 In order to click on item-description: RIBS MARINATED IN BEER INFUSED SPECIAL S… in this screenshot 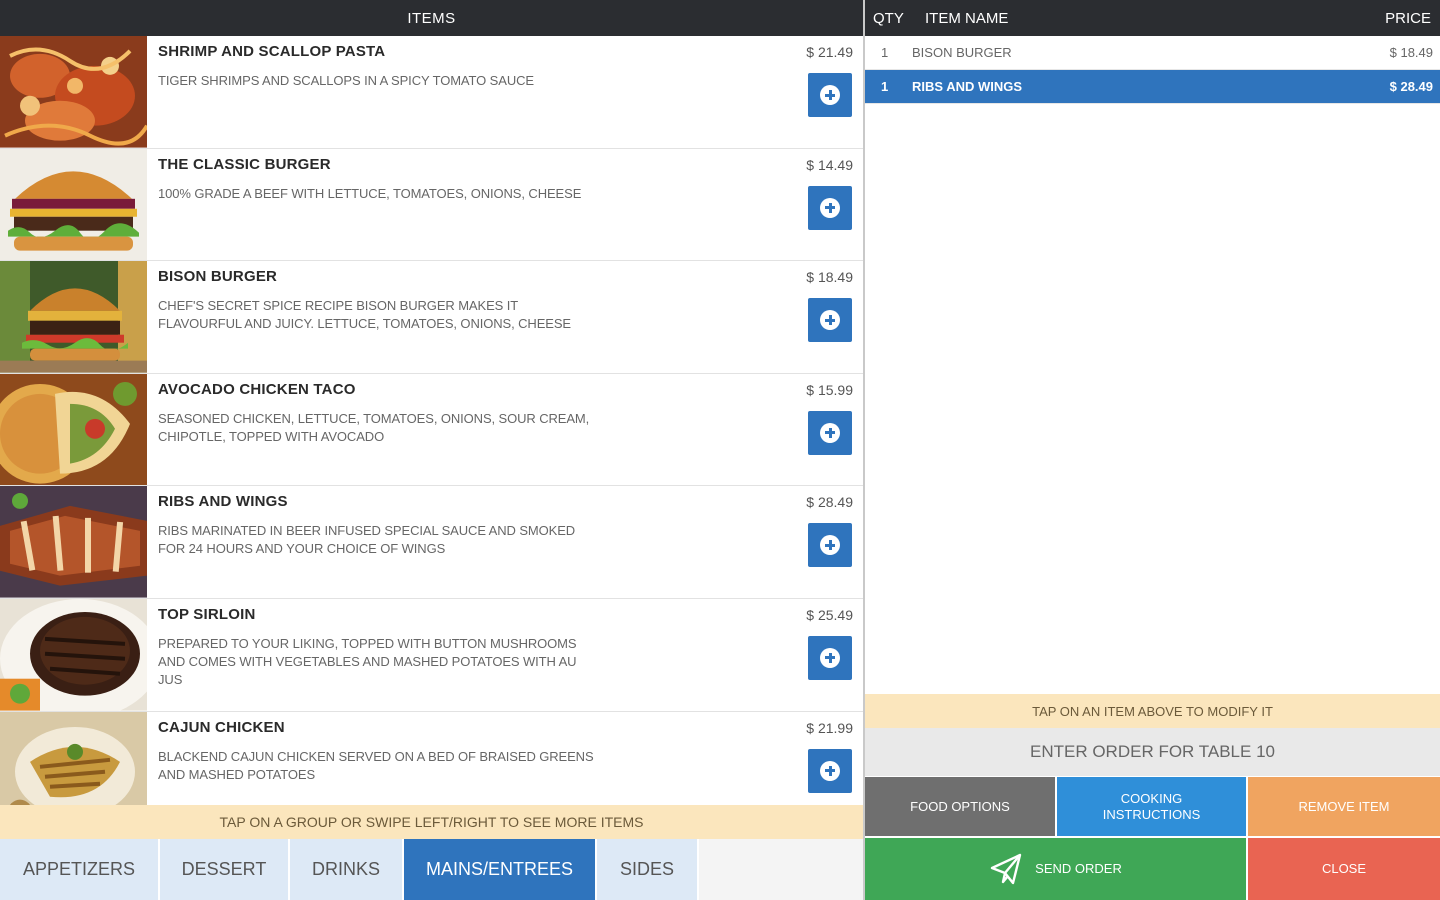, I will do `click(367, 540)`.